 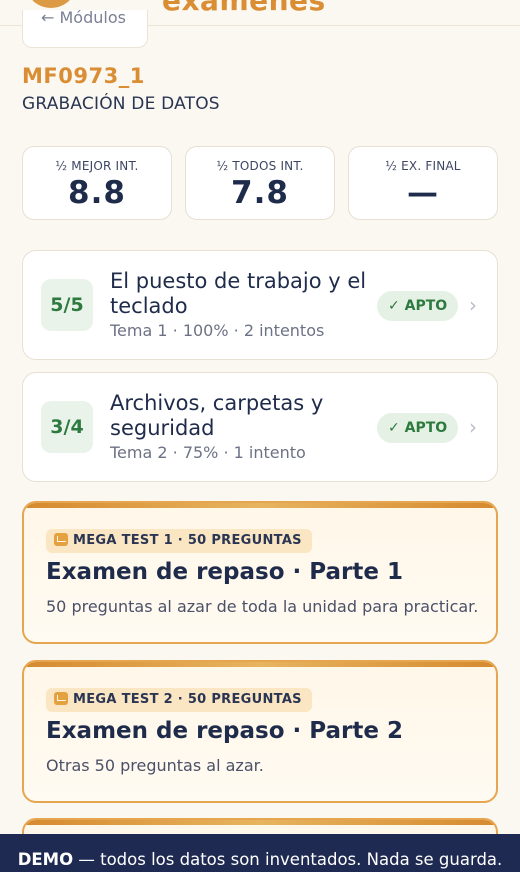 What do you see at coordinates (260, 193) in the screenshot?
I see `stat-value: 7.8` at bounding box center [260, 193].